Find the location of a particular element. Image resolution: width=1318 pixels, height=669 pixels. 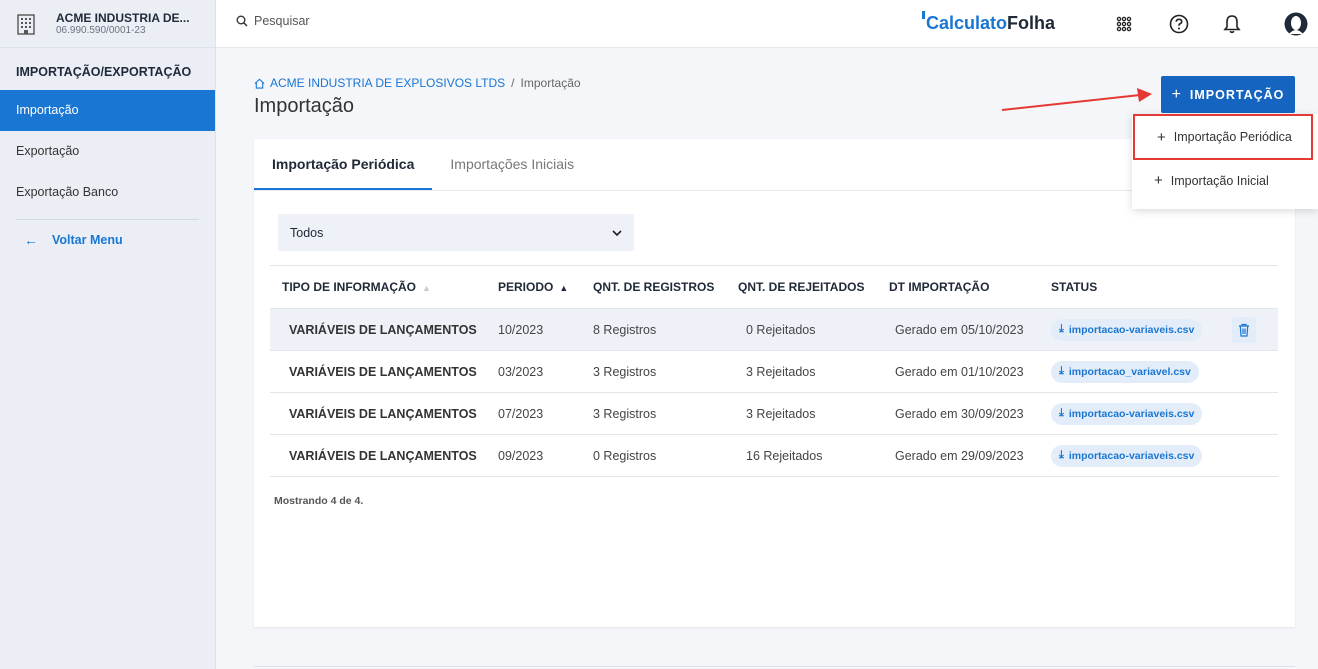

bell-icon is located at coordinates (1232, 24).